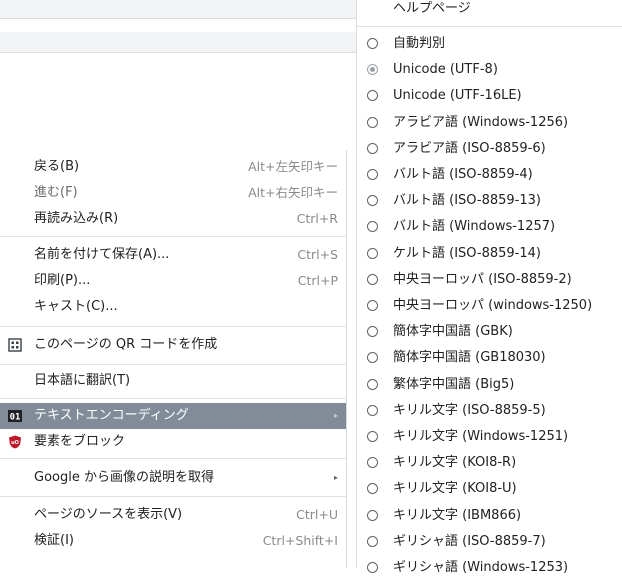 Image resolution: width=622 pixels, height=581 pixels. Describe the element at coordinates (463, 174) in the screenshot. I see `encoding-option-label: バルト語 (ISO-8859-4)` at that location.